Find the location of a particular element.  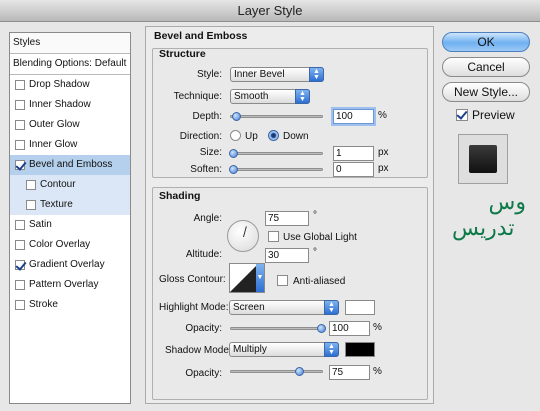

gloss-contour-label: Gloss Contour: is located at coordinates (192, 279).